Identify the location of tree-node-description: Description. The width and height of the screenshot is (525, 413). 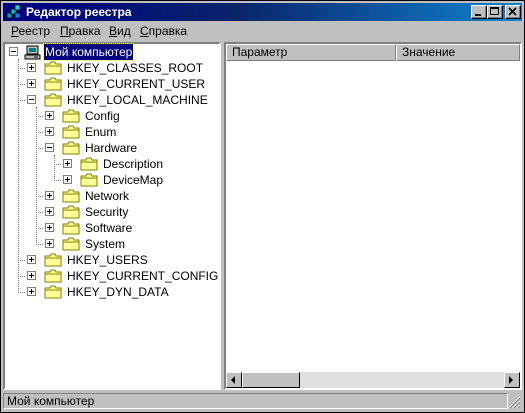
(112, 164).